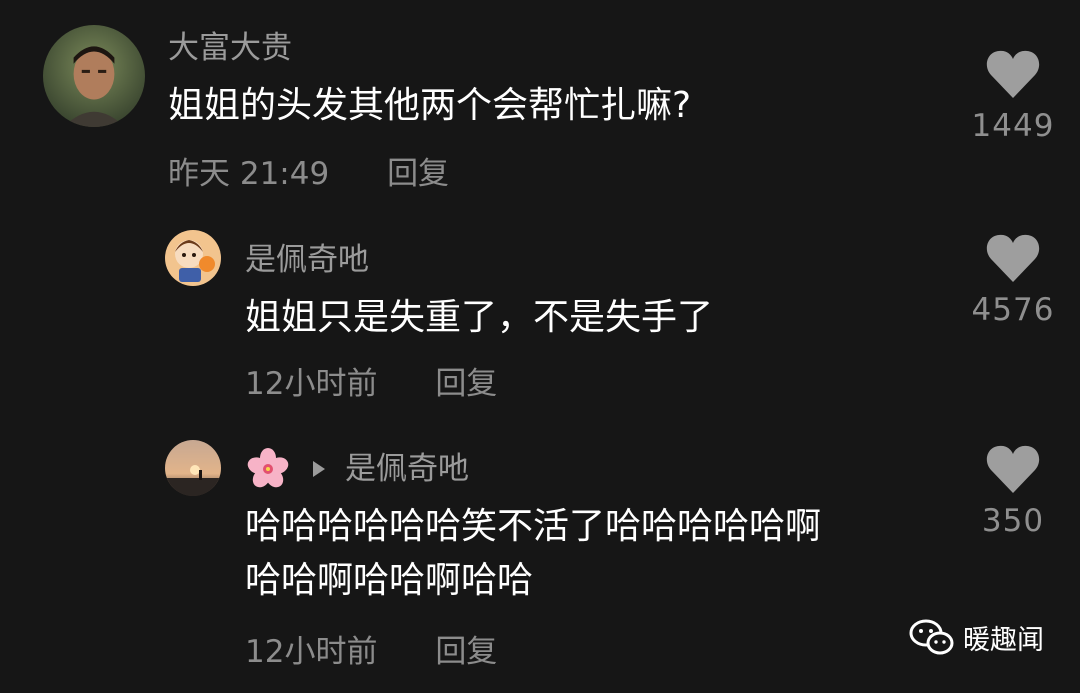 The width and height of the screenshot is (1080, 693). What do you see at coordinates (268, 469) in the screenshot?
I see `cherry-blossom-icon` at bounding box center [268, 469].